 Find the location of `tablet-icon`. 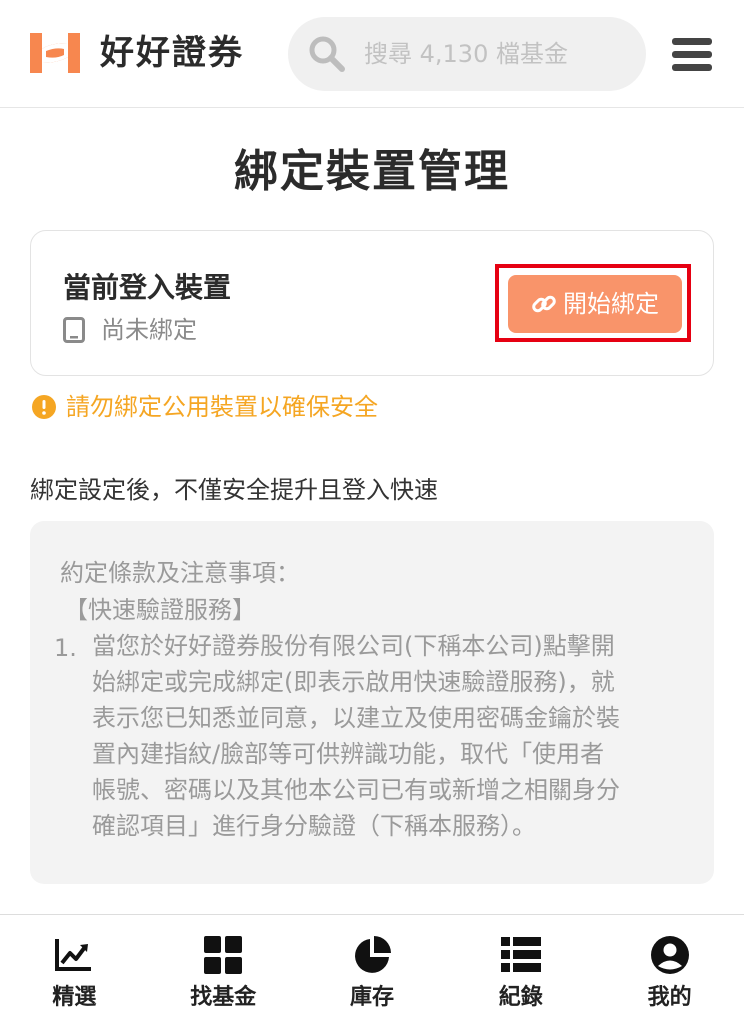

tablet-icon is located at coordinates (74, 330).